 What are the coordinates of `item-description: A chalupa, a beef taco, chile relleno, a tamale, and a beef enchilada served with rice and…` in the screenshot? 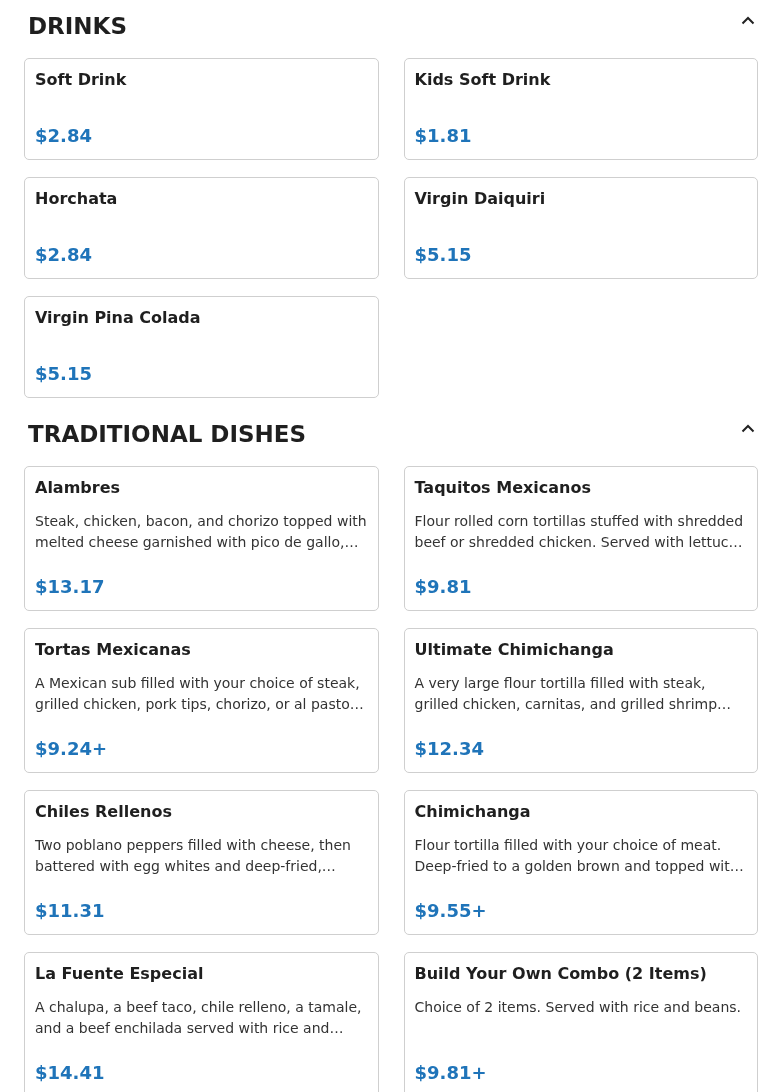 It's located at (199, 1018).